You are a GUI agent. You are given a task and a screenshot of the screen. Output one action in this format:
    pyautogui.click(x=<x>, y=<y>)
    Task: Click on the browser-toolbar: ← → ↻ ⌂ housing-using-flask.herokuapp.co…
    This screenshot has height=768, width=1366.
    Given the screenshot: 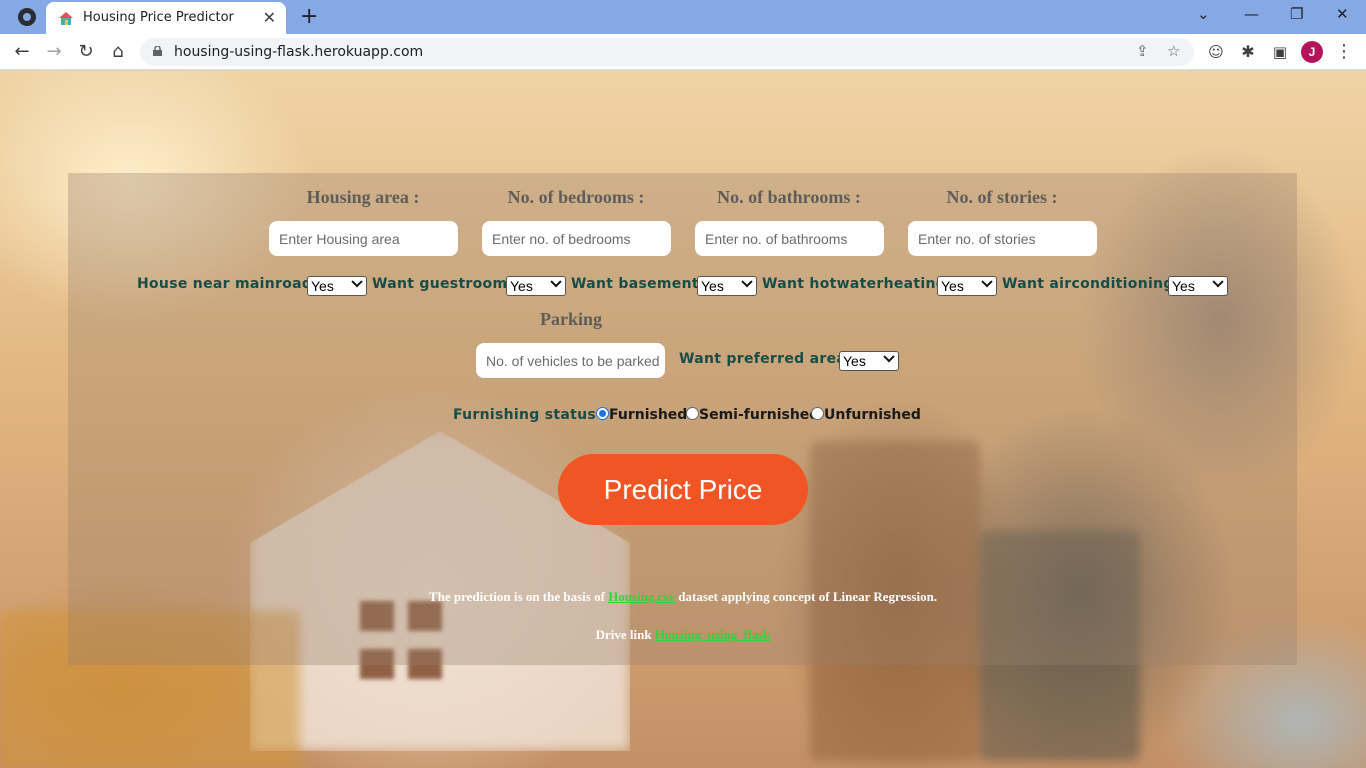 What is the action you would take?
    pyautogui.click(x=683, y=52)
    